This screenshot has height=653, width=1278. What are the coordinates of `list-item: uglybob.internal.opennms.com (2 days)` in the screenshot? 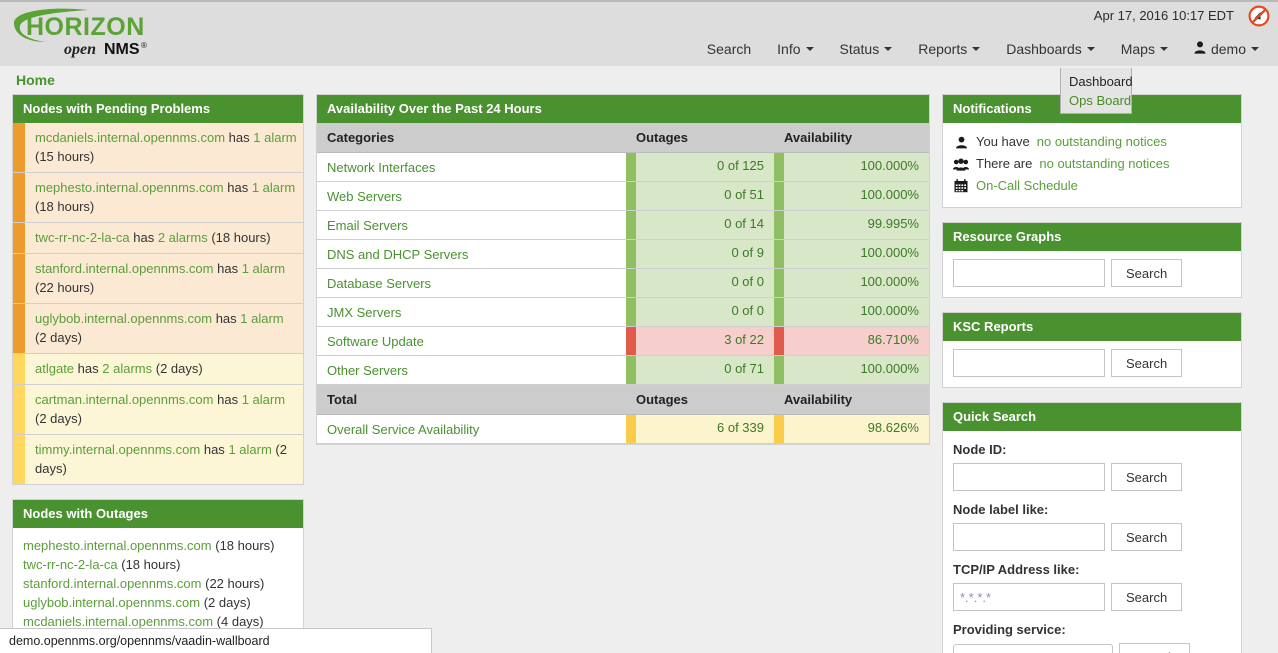 It's located at (158, 602).